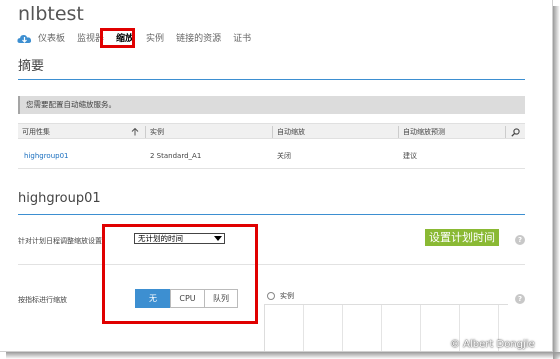  Describe the element at coordinates (140, 39) in the screenshot. I see `top-nav: 仪表板 监视器 缩放 实例 链接的资源 证书` at that location.